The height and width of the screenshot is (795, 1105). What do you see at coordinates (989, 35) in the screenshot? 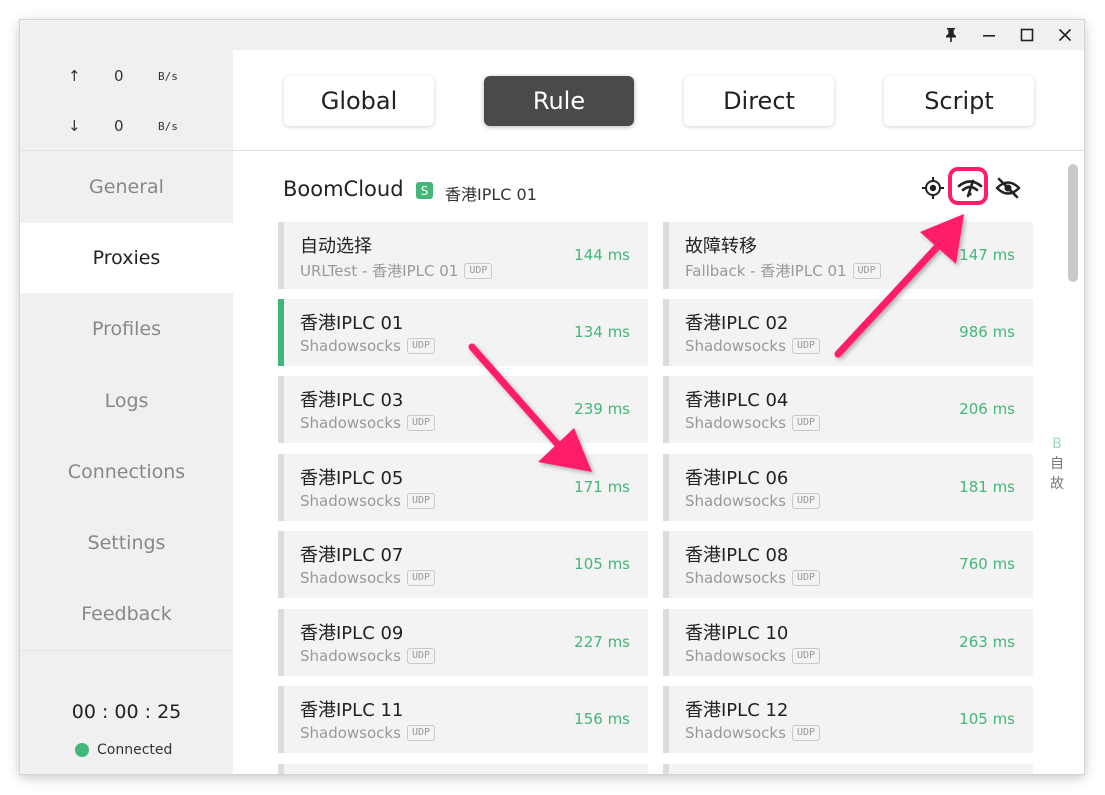
I see `minimize-icon` at bounding box center [989, 35].